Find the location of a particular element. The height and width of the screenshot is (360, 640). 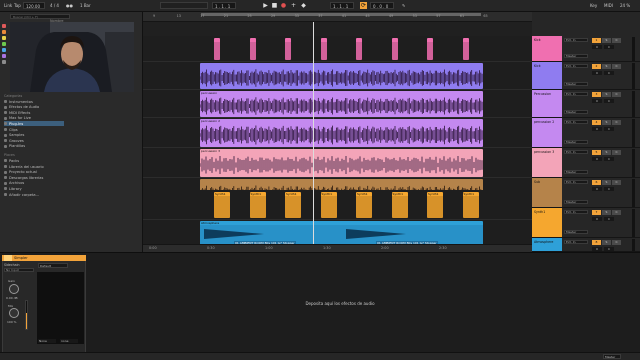

track-activator-button: 5 is located at coordinates (596, 152).